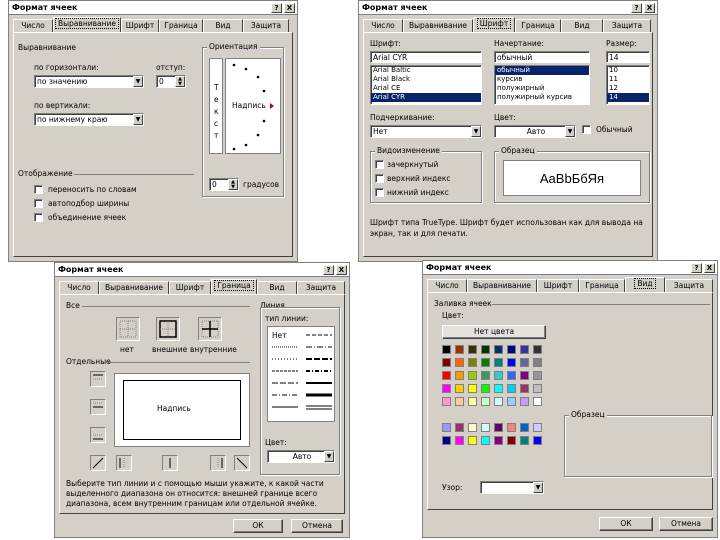  What do you see at coordinates (628, 88) in the screenshot?
I see `list-item: 12` at bounding box center [628, 88].